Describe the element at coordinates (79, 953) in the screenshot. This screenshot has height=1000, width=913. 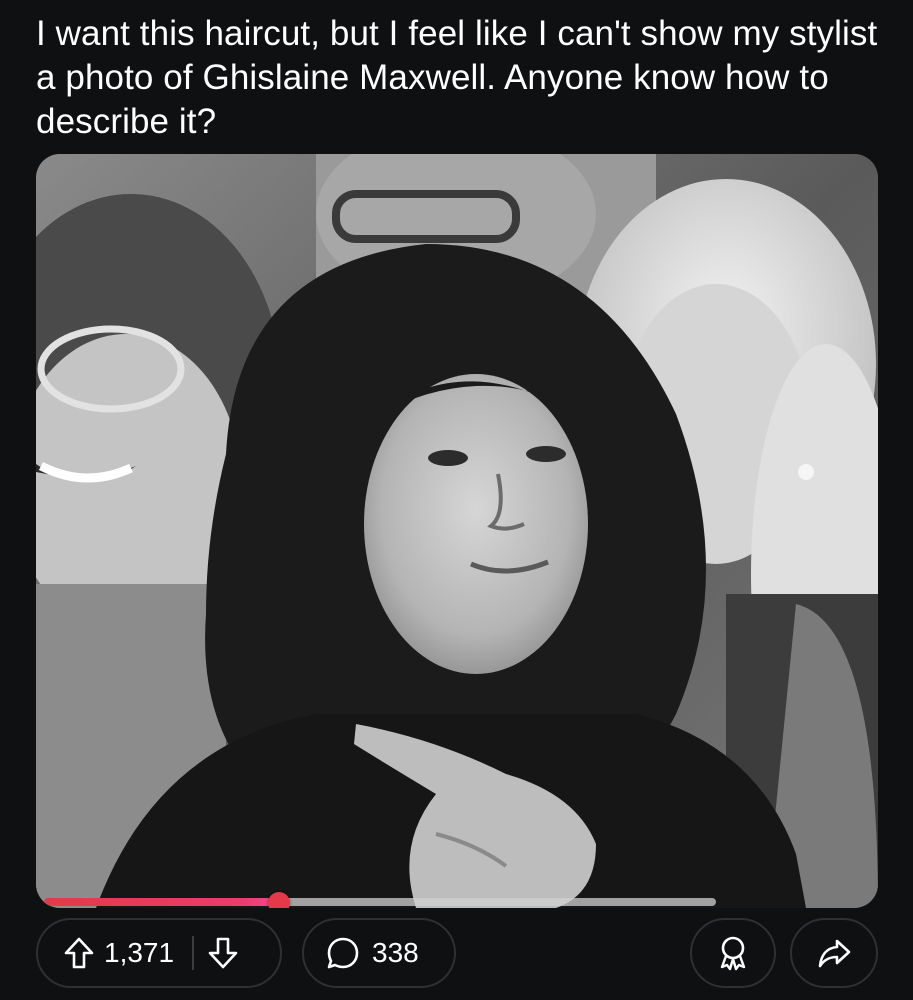
I see `arrow-up-outline-icon` at that location.